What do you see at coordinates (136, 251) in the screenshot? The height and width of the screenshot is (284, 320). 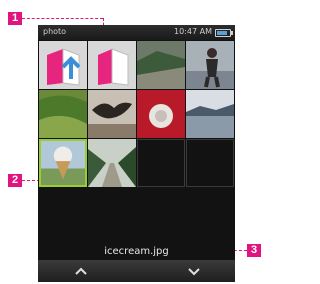 I see `selected-filename: icecream.jpg` at bounding box center [136, 251].